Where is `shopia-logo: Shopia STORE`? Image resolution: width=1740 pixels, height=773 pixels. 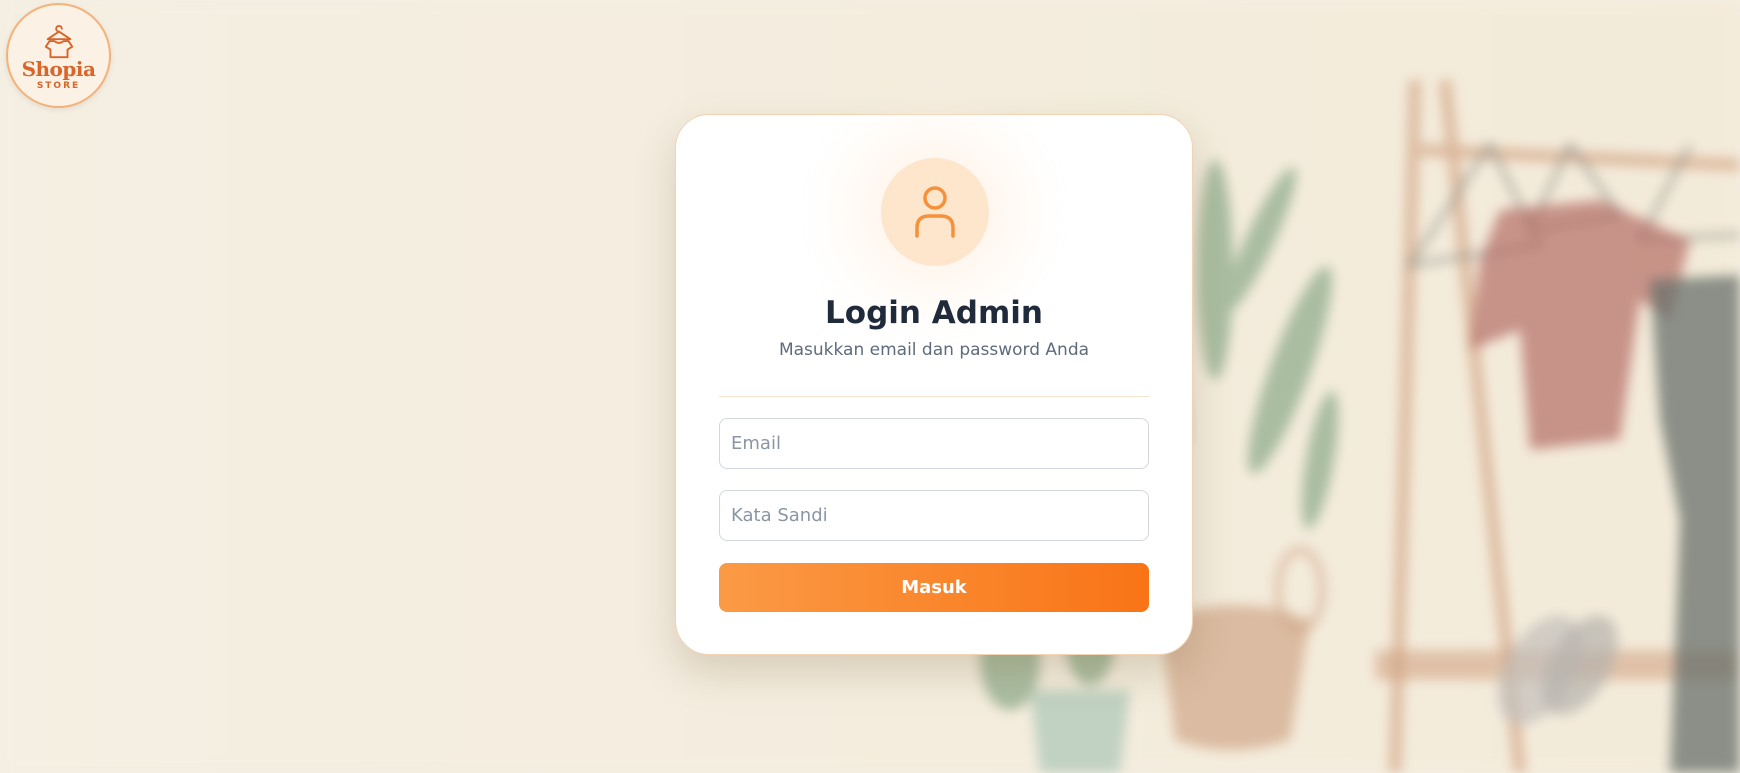 shopia-logo: Shopia STORE is located at coordinates (58, 55).